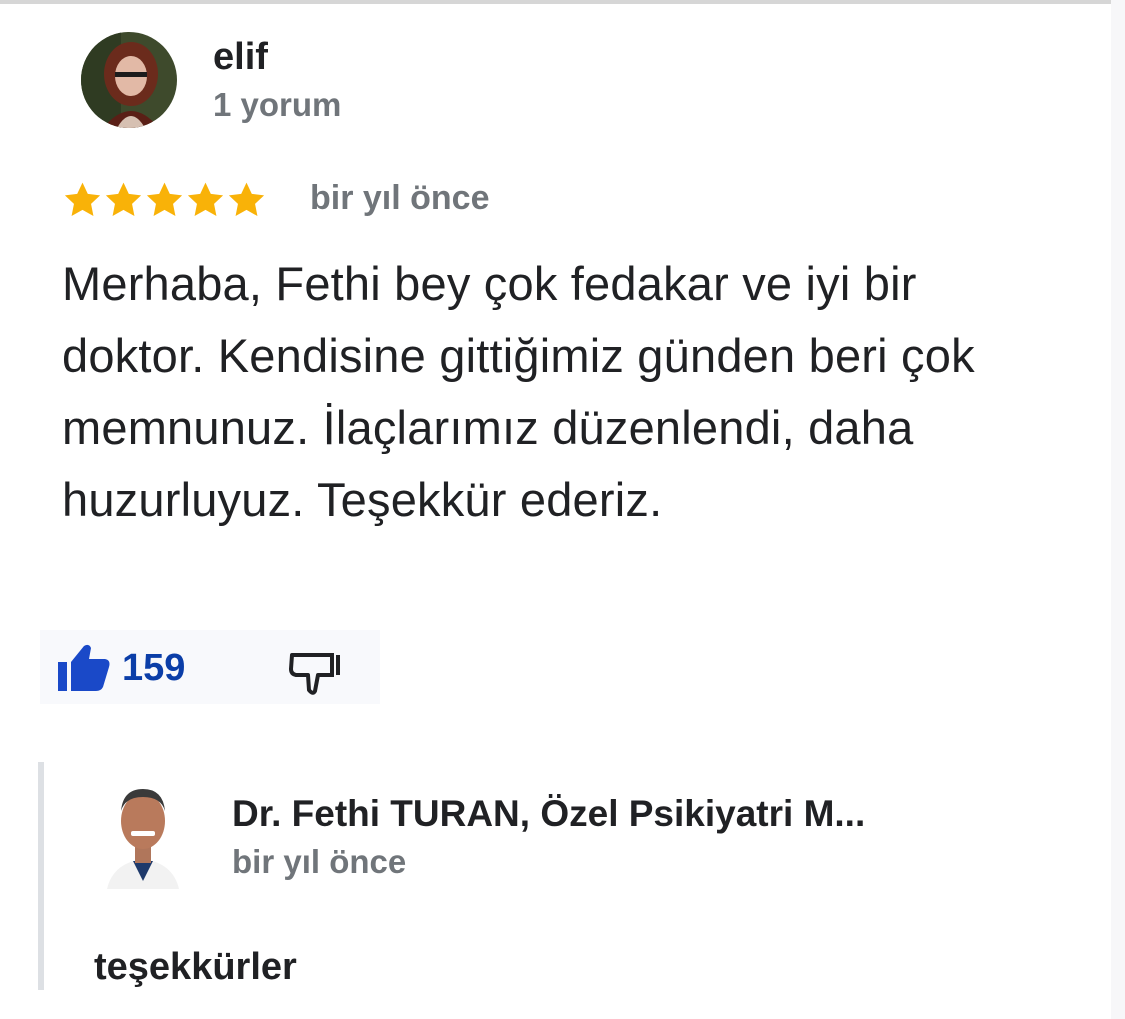  Describe the element at coordinates (154, 667) in the screenshot. I see `like-count: 159` at that location.